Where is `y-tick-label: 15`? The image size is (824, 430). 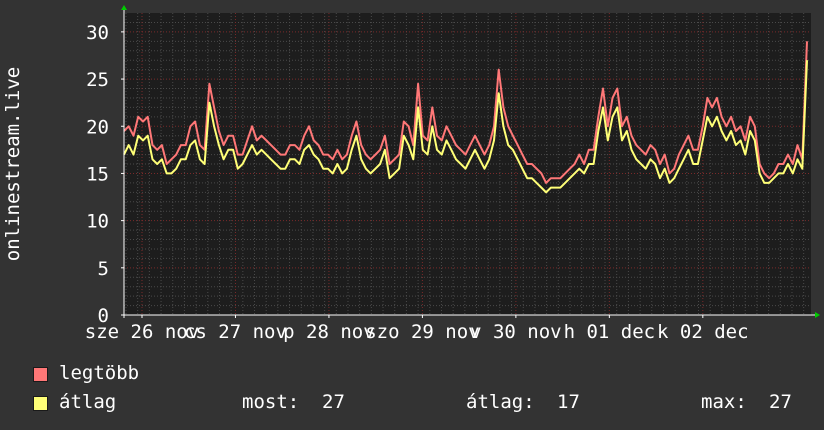 y-tick-label: 15 is located at coordinates (97, 174).